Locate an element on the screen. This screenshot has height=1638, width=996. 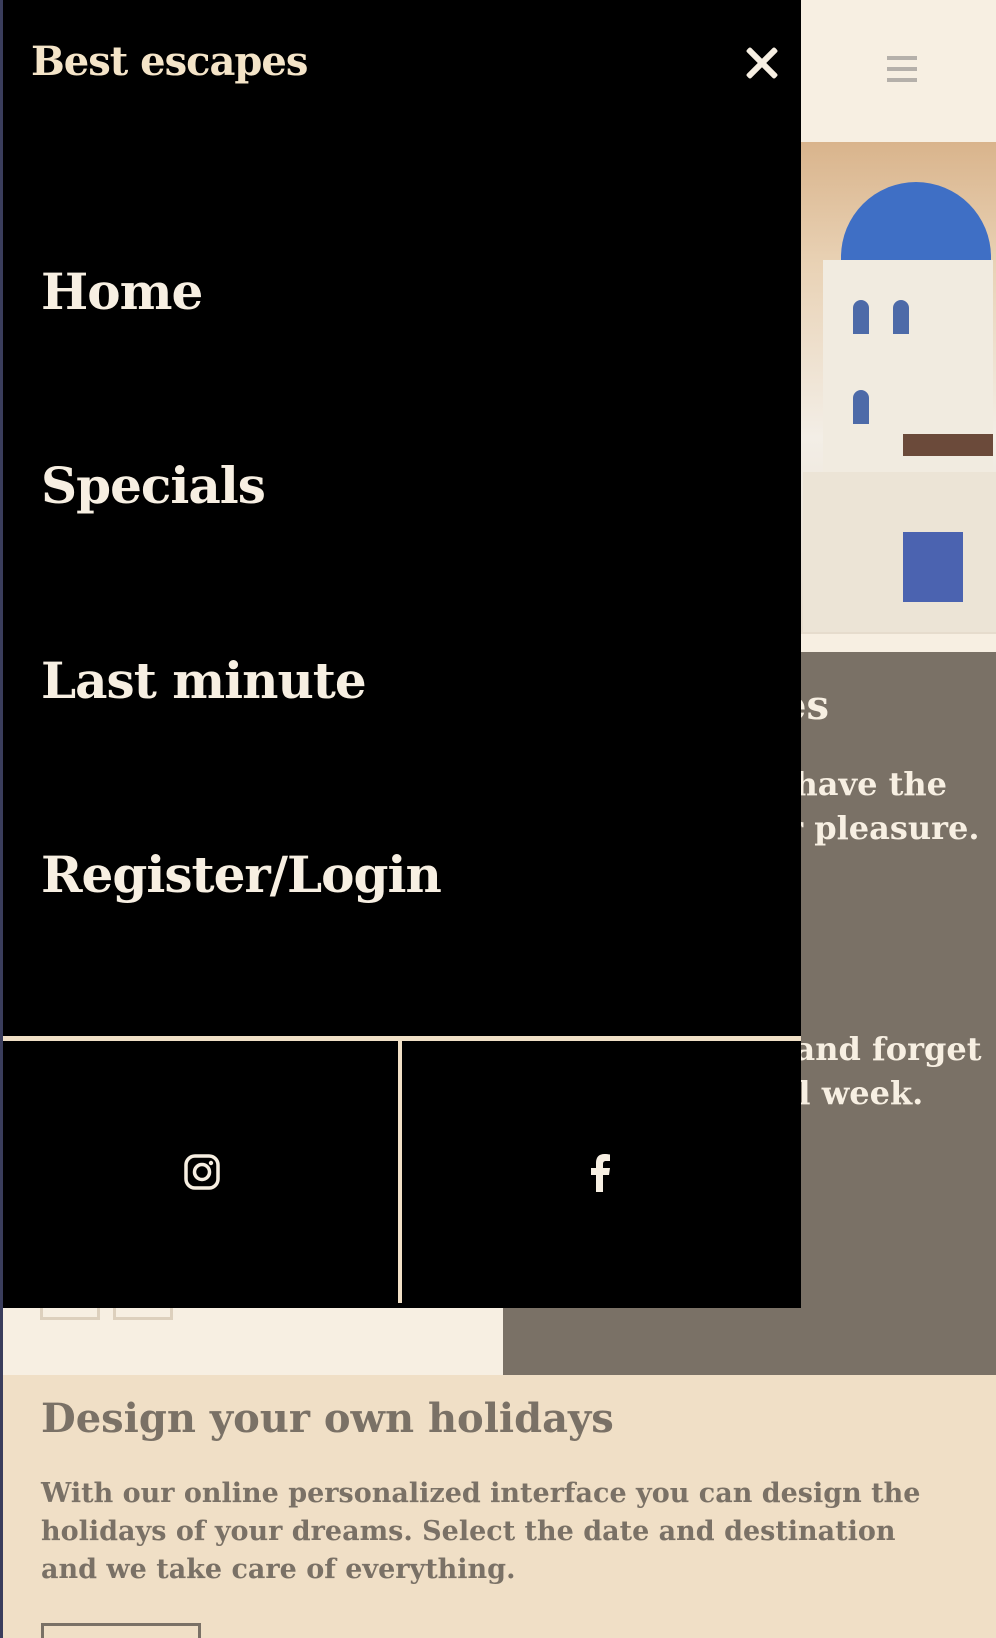
hamburger-menu-icon is located at coordinates (902, 69).